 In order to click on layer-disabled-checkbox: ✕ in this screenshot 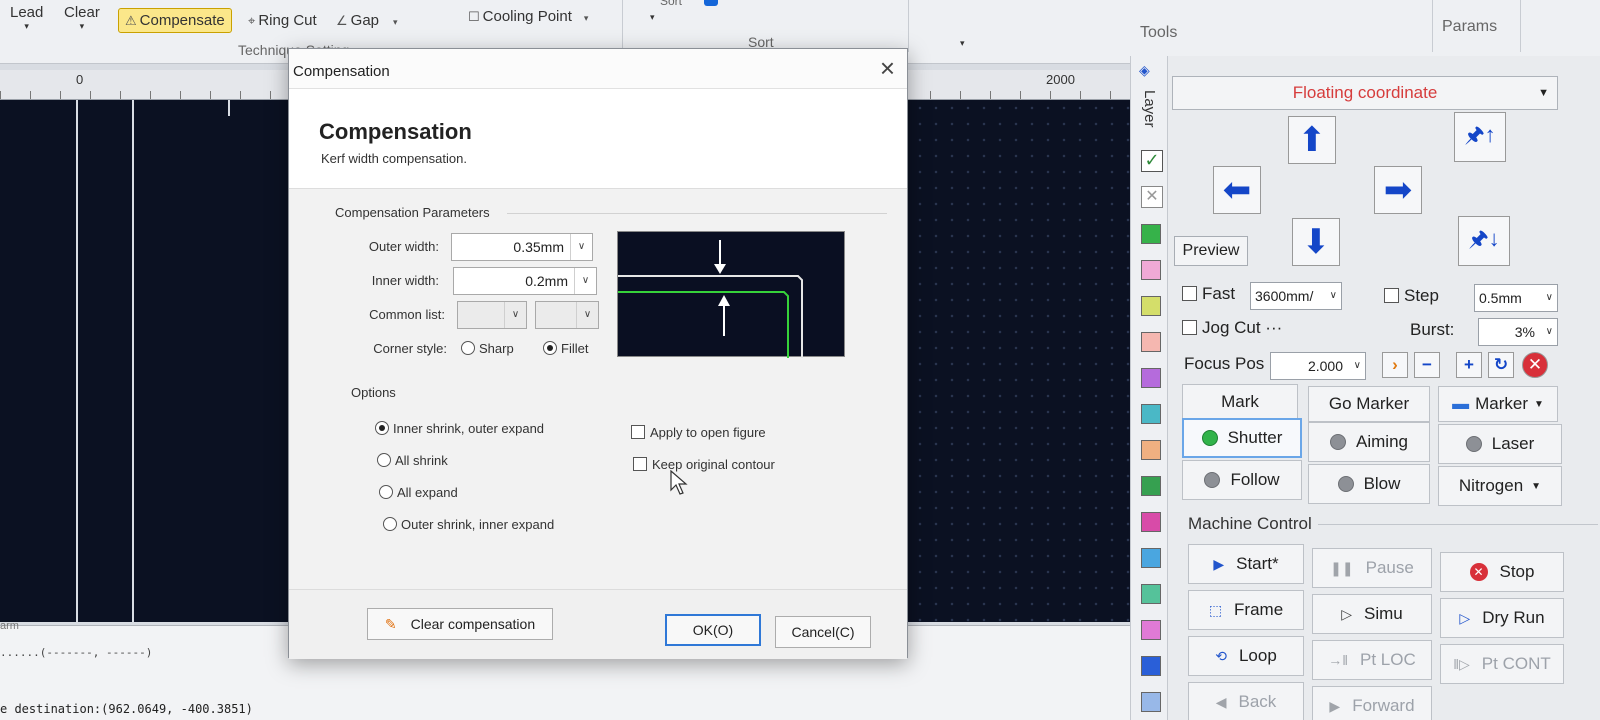, I will do `click(1152, 197)`.